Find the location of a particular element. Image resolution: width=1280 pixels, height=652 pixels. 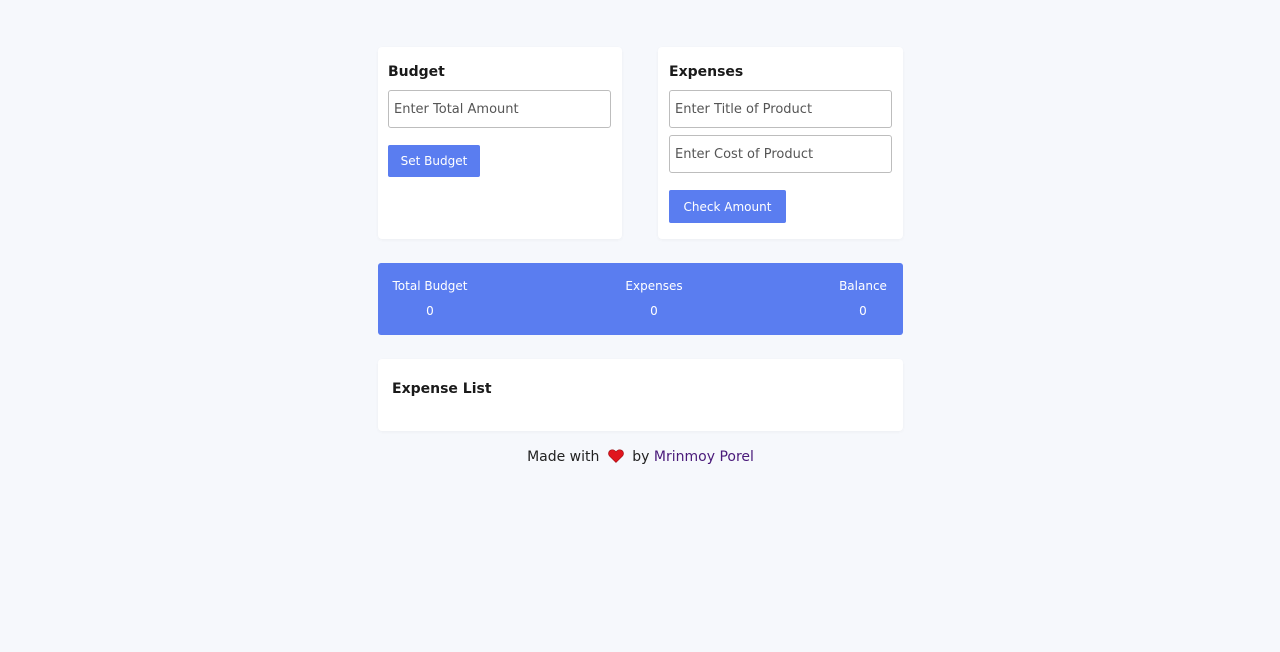

expenses-summary: Expenses 0 is located at coordinates (654, 298).